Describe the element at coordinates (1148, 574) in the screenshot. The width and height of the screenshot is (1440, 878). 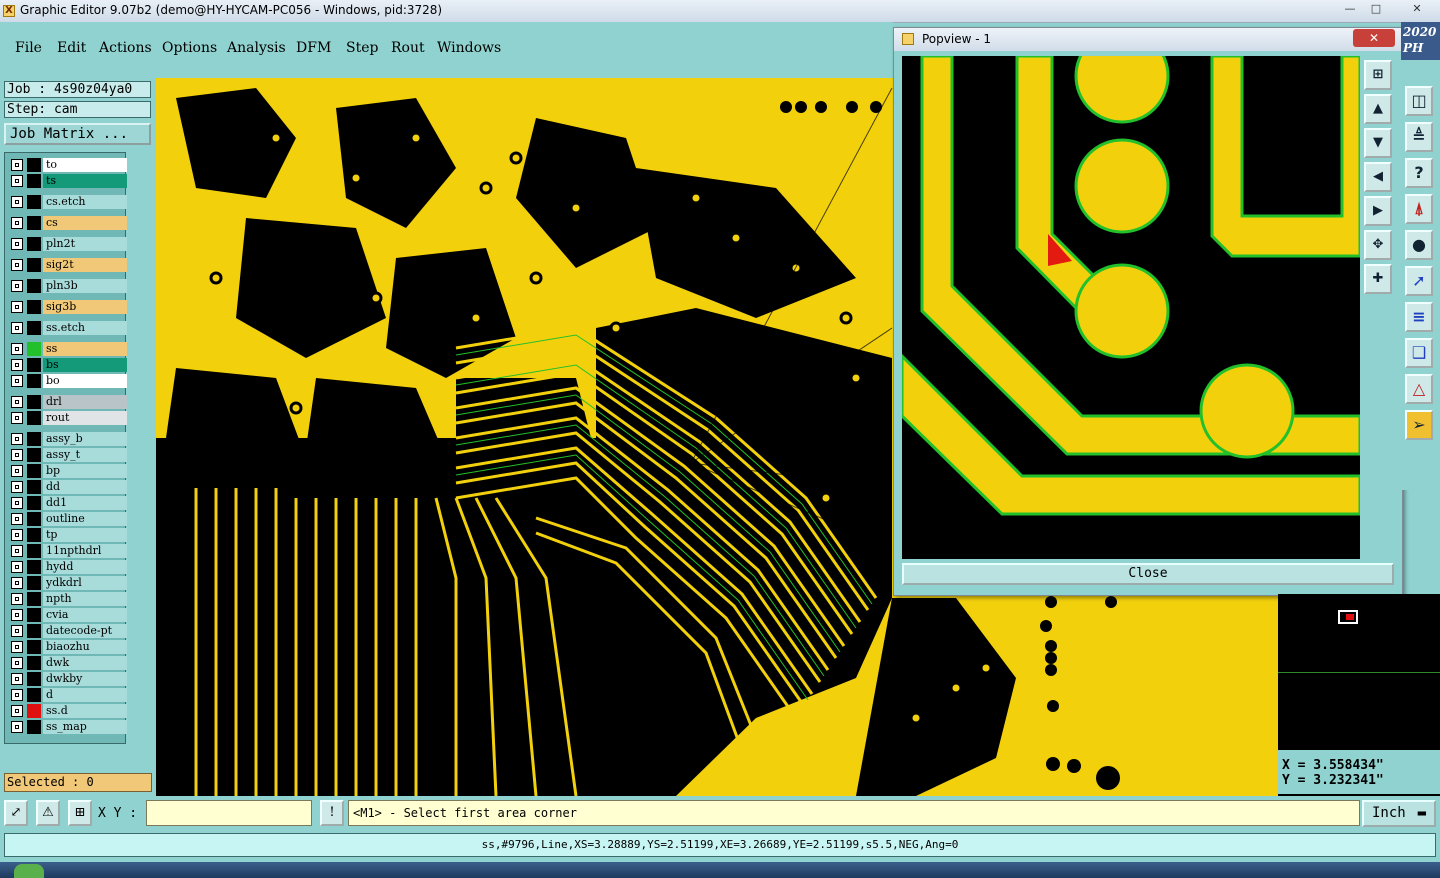
I see `popview-close-button: Close` at that location.